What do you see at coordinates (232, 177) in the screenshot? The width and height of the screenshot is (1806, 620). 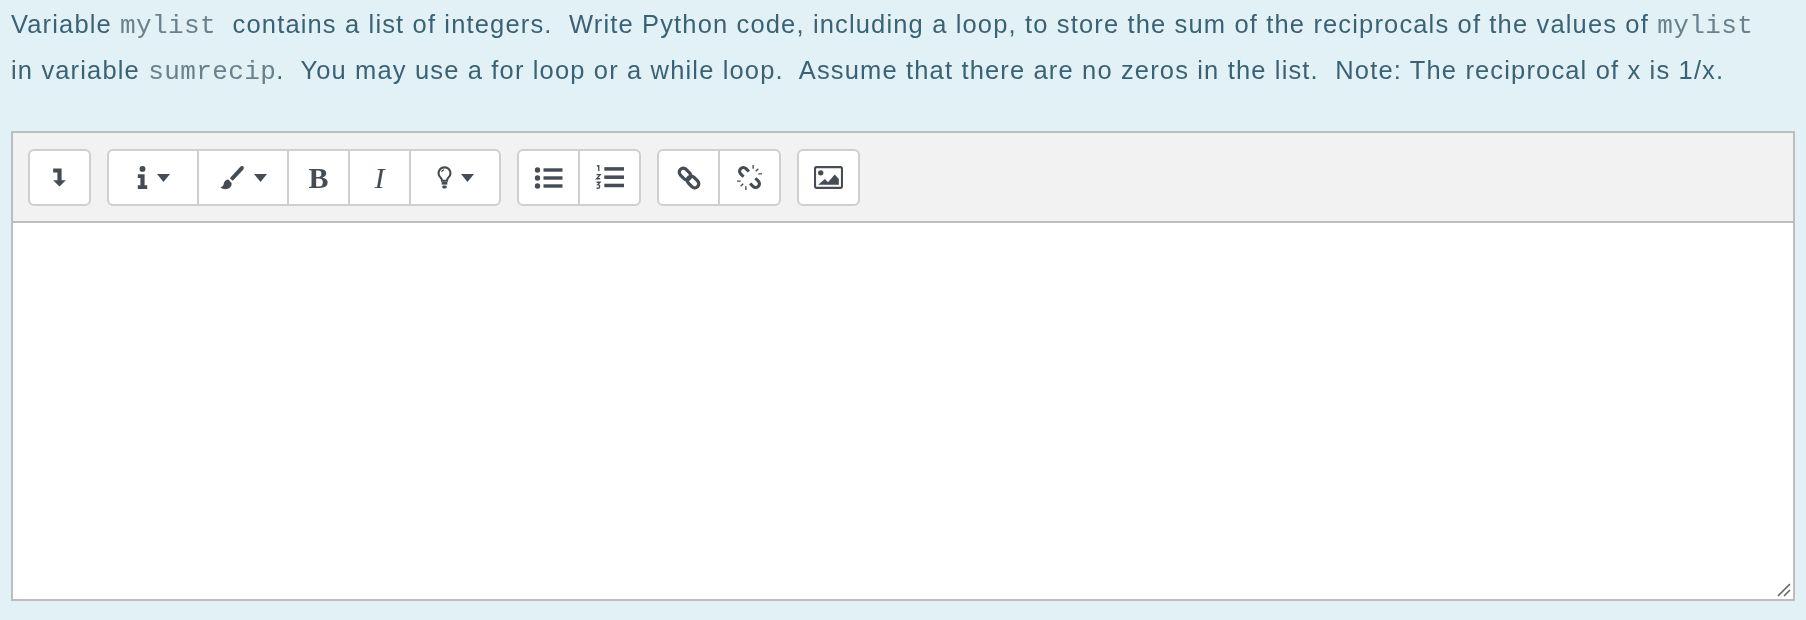 I see `brush-icon` at bounding box center [232, 177].